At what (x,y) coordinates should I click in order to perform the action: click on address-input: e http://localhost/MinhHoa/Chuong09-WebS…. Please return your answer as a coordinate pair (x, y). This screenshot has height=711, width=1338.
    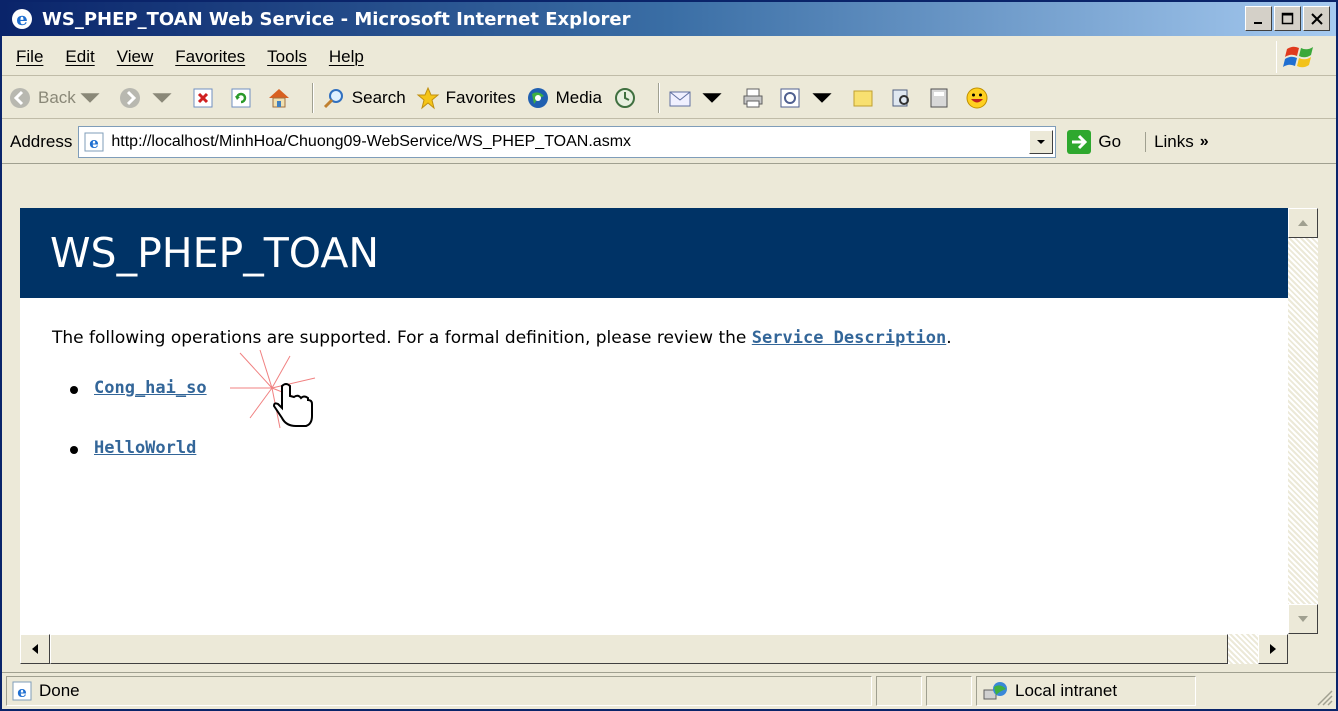
    Looking at the image, I should click on (567, 141).